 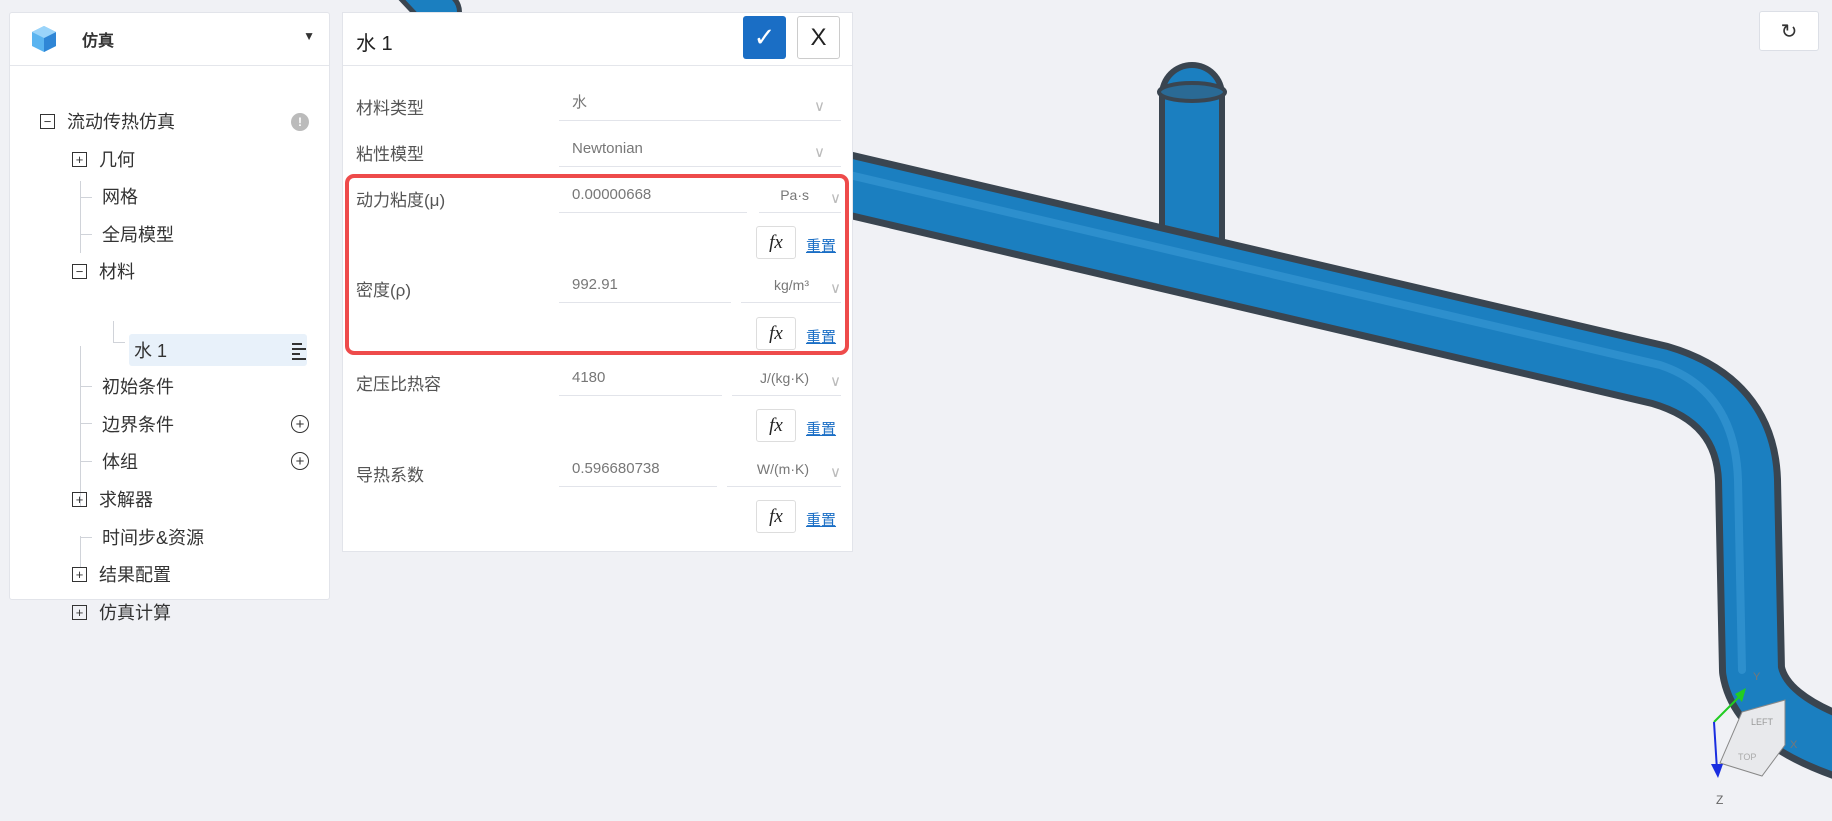 What do you see at coordinates (1794, 745) in the screenshot?
I see `axis-x-label: X` at bounding box center [1794, 745].